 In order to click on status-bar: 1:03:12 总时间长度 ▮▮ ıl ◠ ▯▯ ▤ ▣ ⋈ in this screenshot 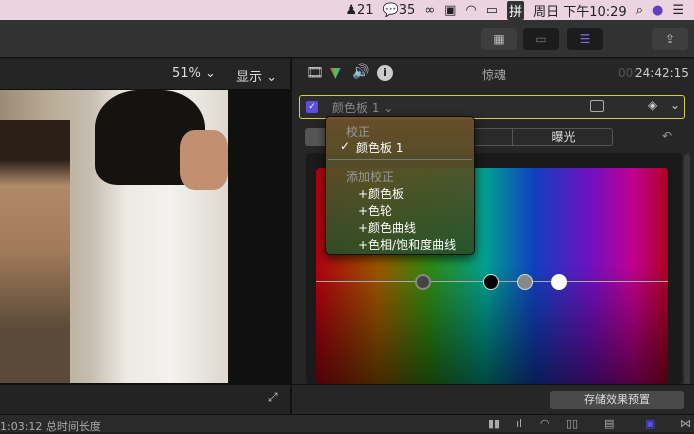, I will do `click(347, 423)`.